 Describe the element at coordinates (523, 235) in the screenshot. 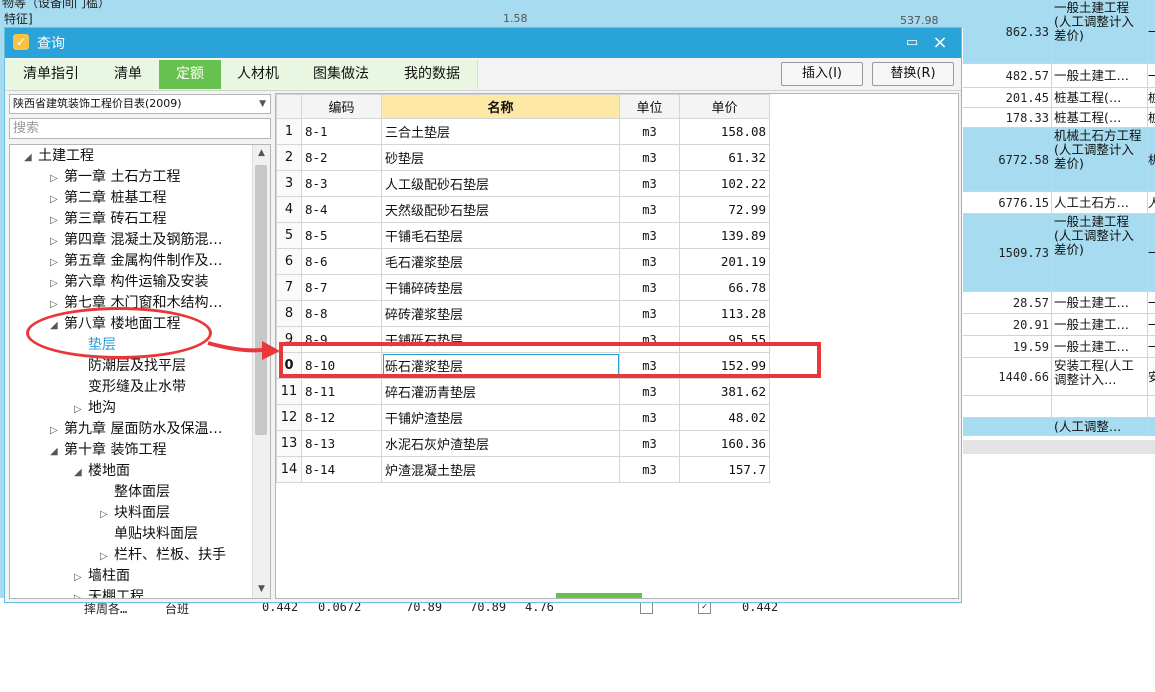

I see `table-row: 5 8-5 干铺毛石垫层 m3 139.89` at that location.